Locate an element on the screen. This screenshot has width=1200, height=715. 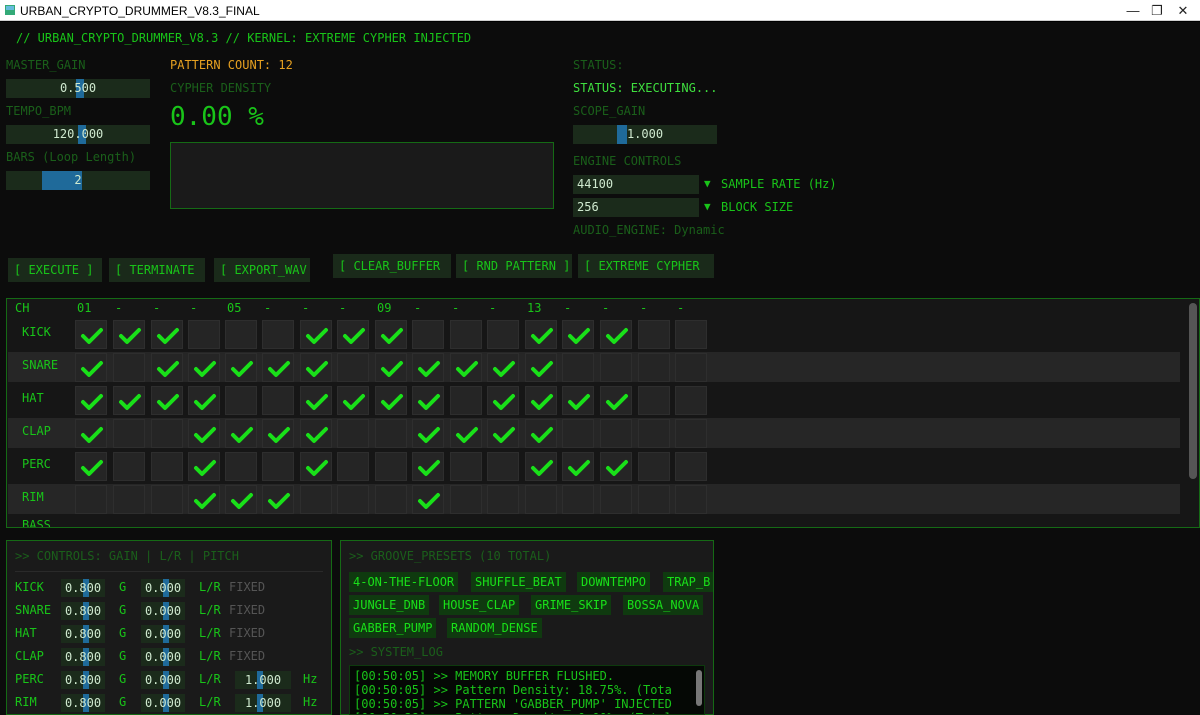
scope-gain-field: 1.000 is located at coordinates (645, 134).